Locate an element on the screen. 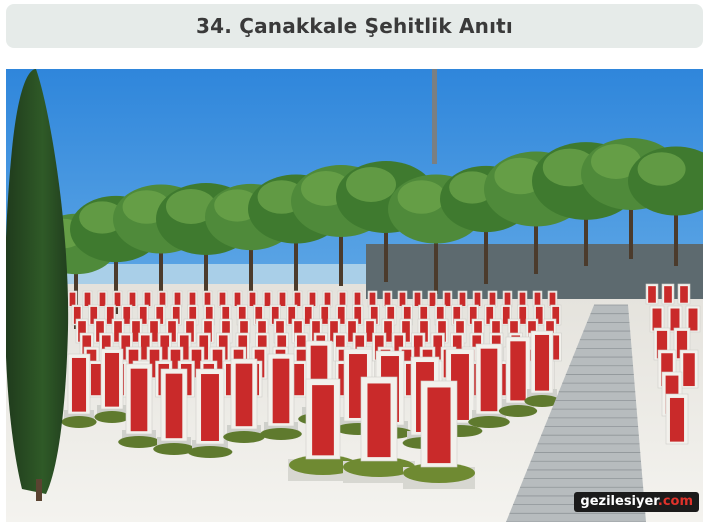 This screenshot has width=703, height=522. title-bar: 34. Çanakkale Şehitlik Anıtı is located at coordinates (354, 26).